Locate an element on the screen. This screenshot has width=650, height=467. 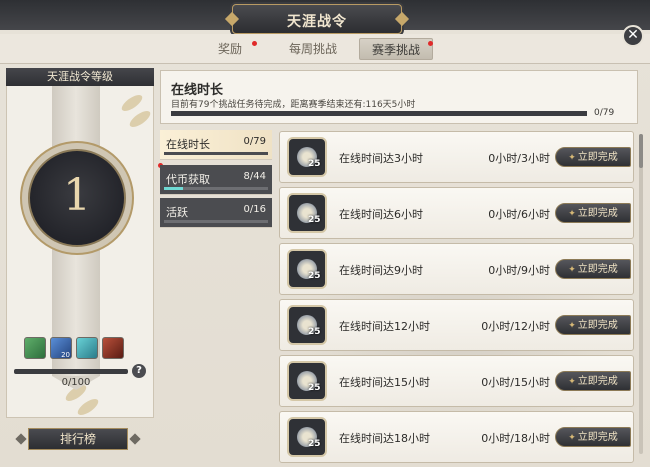
tab-season-challenge: 赛季挑战 is located at coordinates (396, 49).